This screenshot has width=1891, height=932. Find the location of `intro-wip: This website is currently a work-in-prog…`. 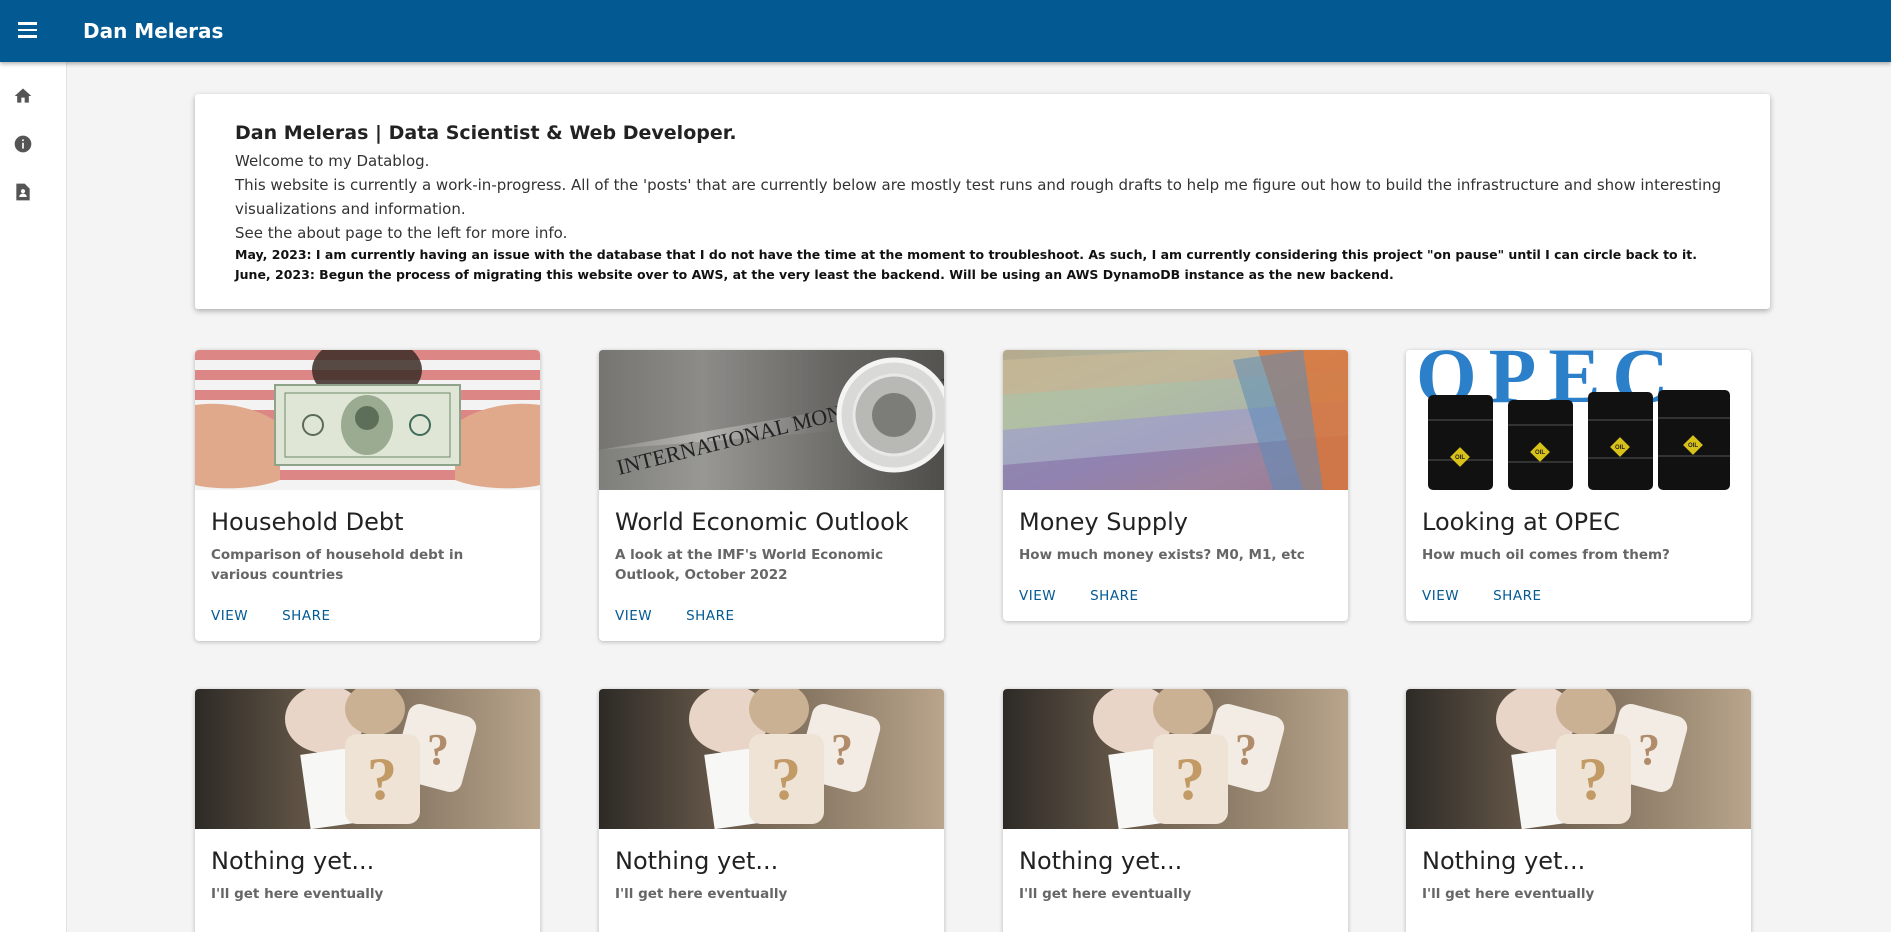

intro-wip: This website is currently a work-in-prog… is located at coordinates (978, 197).